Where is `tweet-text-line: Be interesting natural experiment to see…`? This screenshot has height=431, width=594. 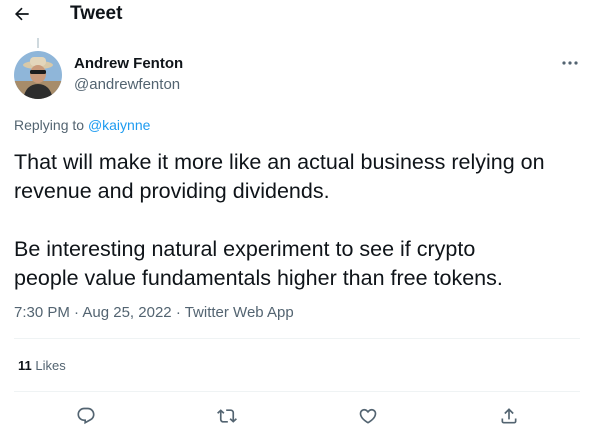
tweet-text-line: Be interesting natural experiment to see… is located at coordinates (245, 249).